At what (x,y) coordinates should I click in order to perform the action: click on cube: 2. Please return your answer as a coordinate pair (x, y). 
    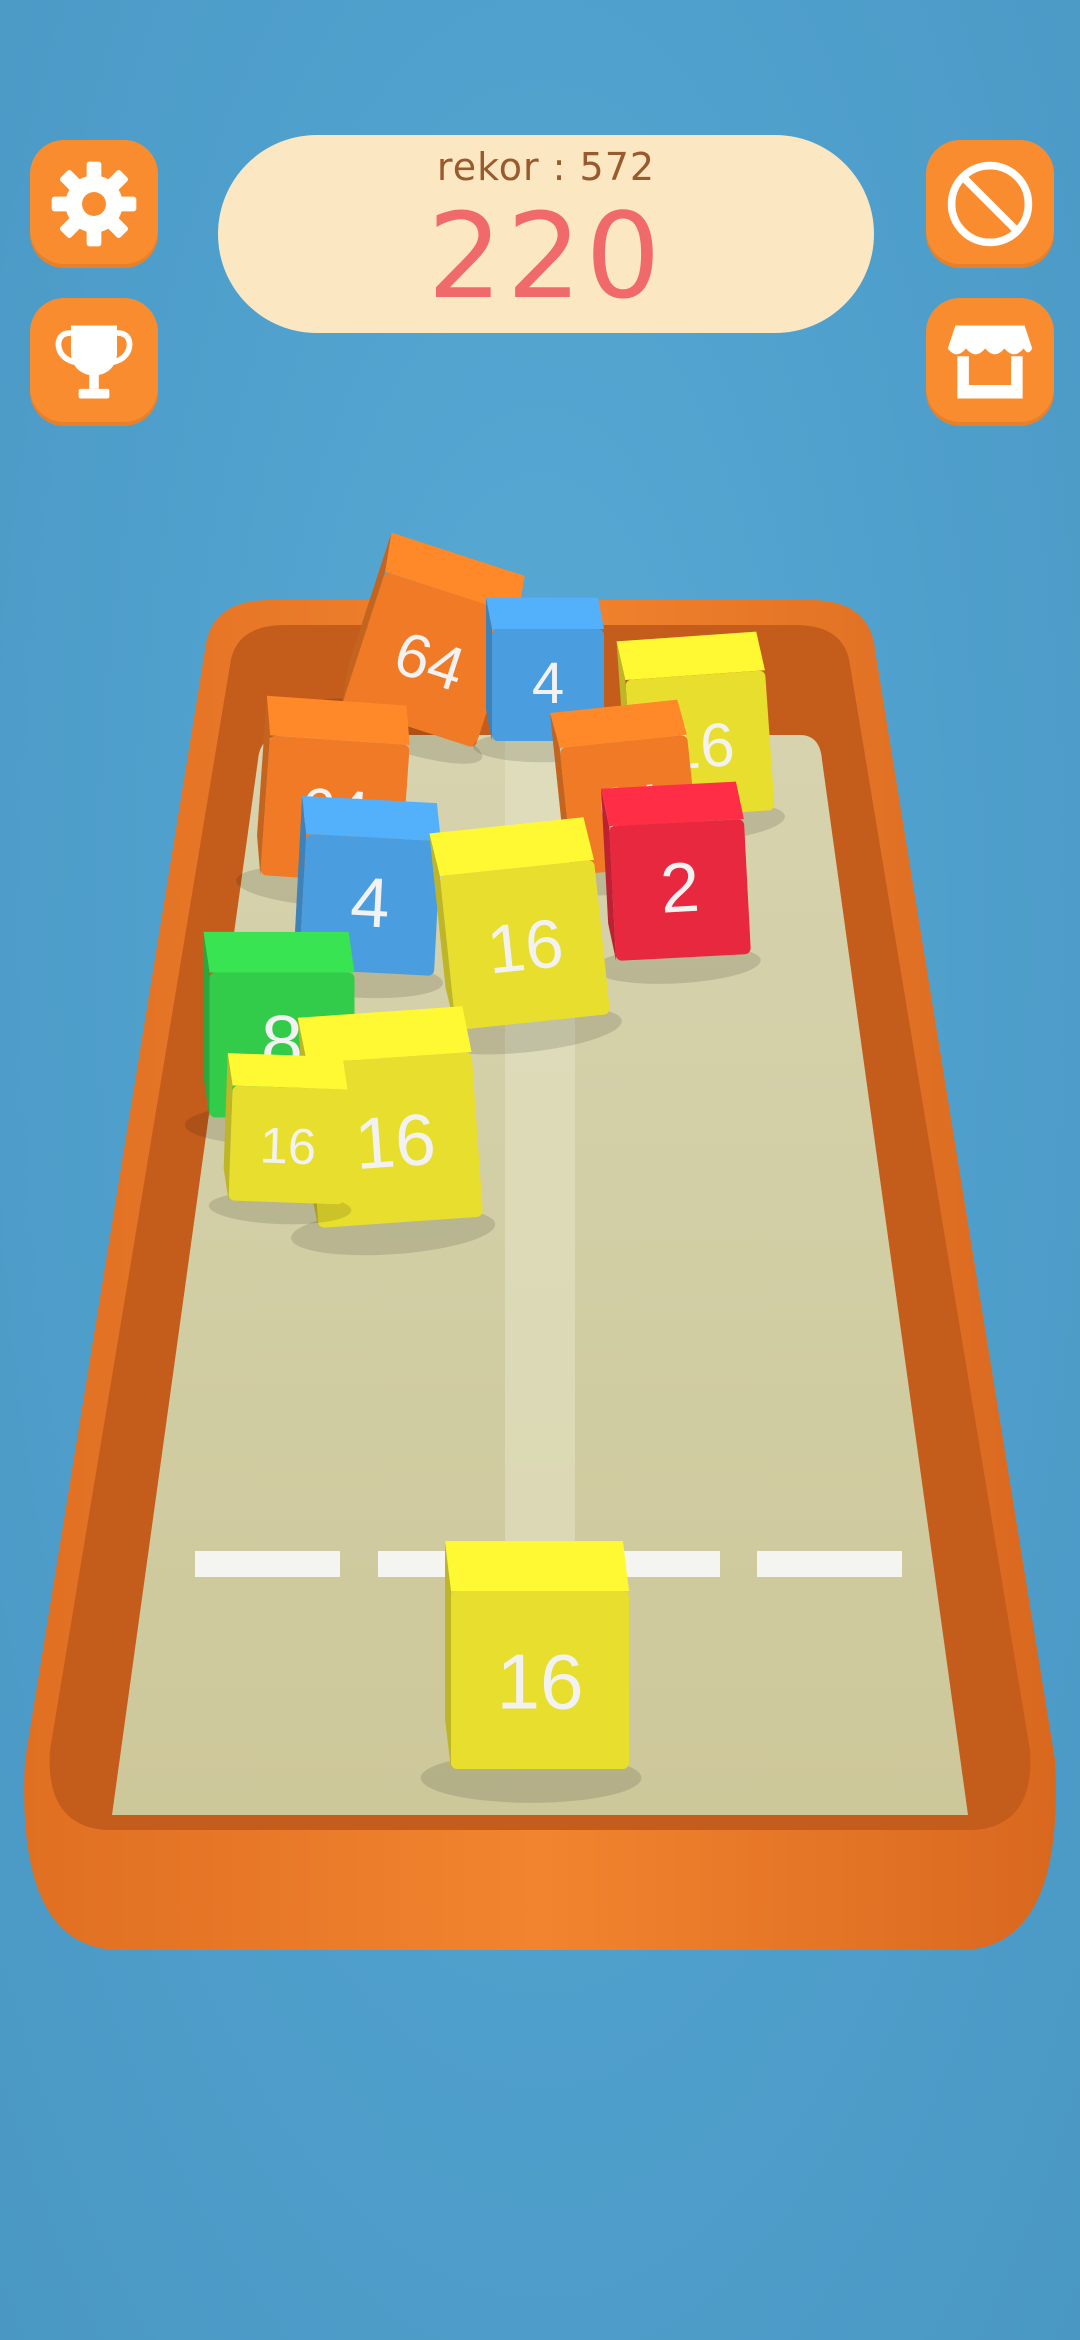
    Looking at the image, I should click on (677, 882).